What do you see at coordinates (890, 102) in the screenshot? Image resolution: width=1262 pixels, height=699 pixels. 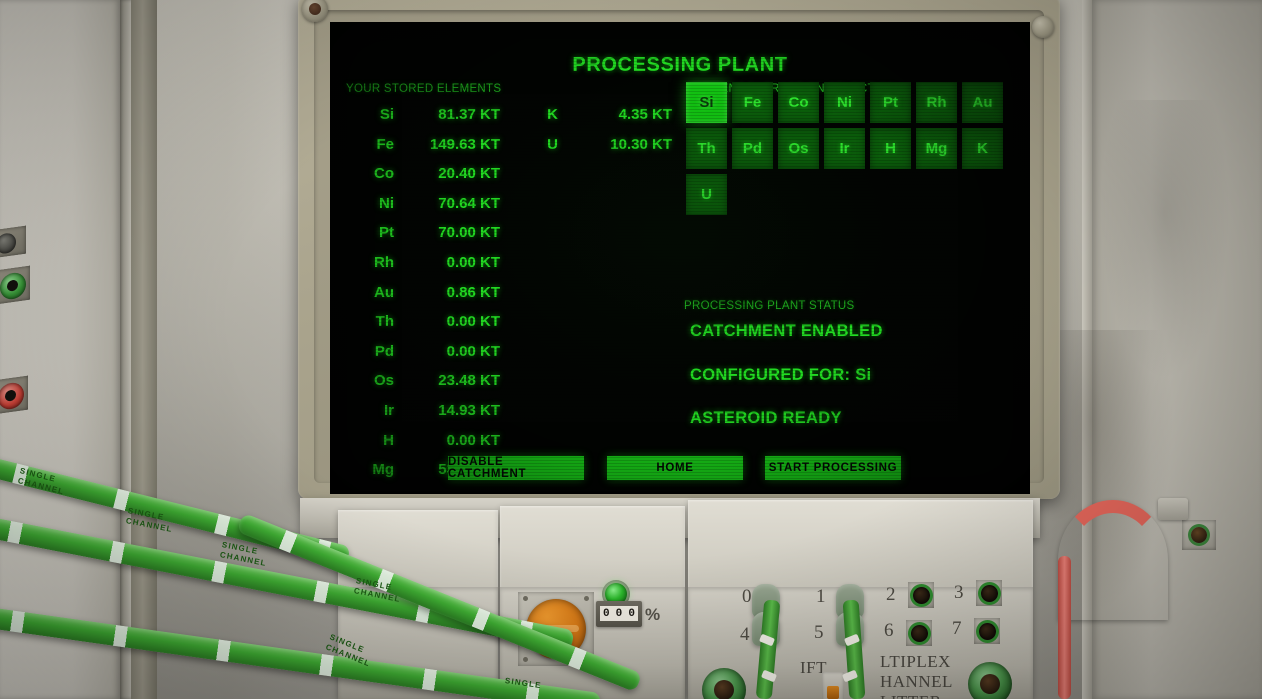 I see `element-tile-pt: Pt` at bounding box center [890, 102].